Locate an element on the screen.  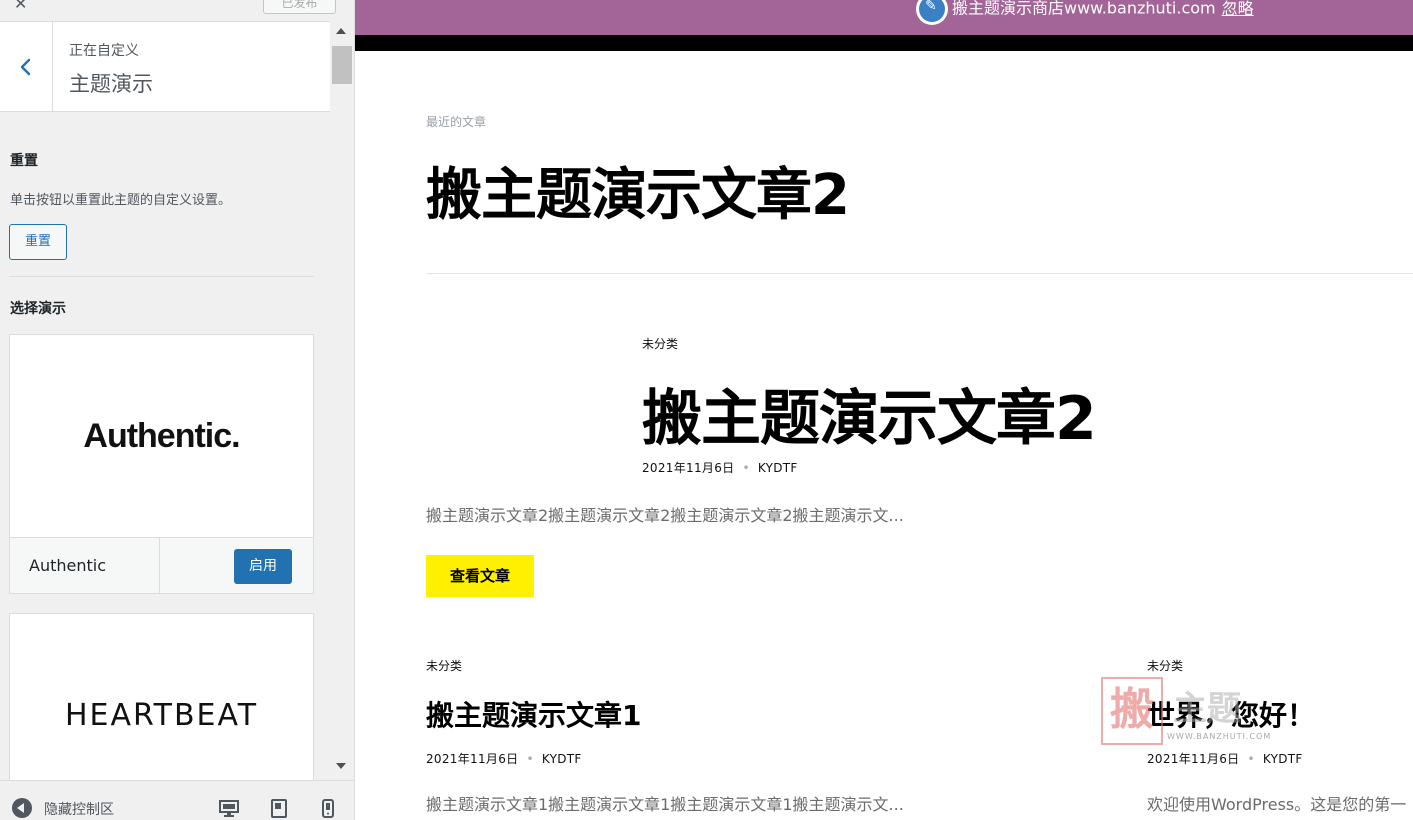
demo-action-area: 启用 is located at coordinates (236, 565).